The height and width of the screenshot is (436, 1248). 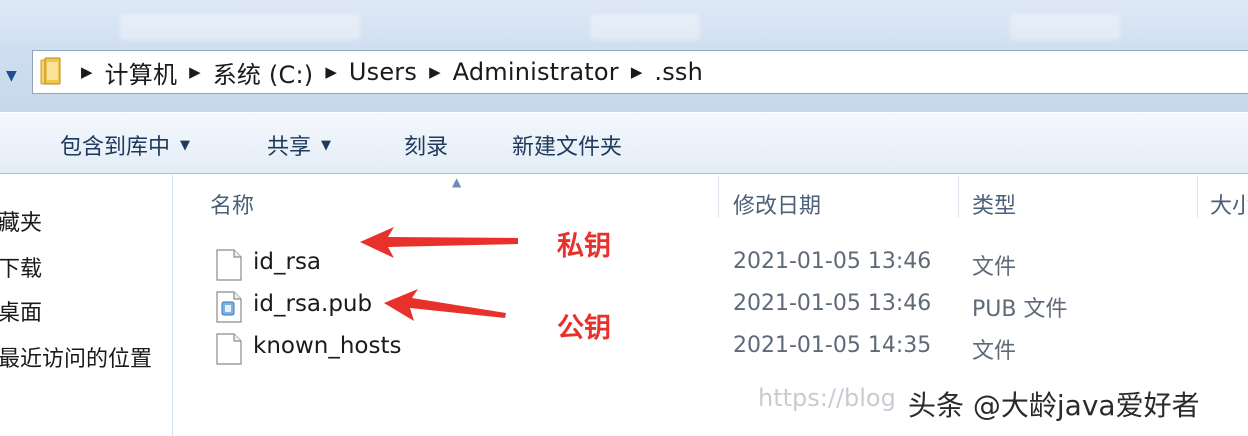 I want to click on share-button: 共享 ▼, so click(x=299, y=145).